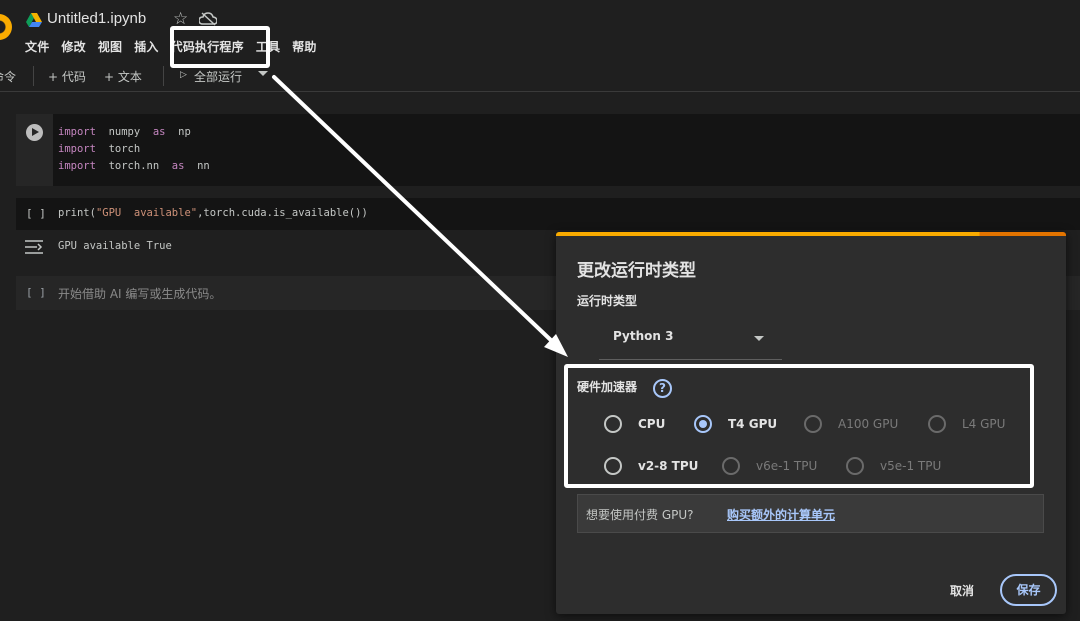  What do you see at coordinates (304, 47) in the screenshot?
I see `menu-help: 帮助` at bounding box center [304, 47].